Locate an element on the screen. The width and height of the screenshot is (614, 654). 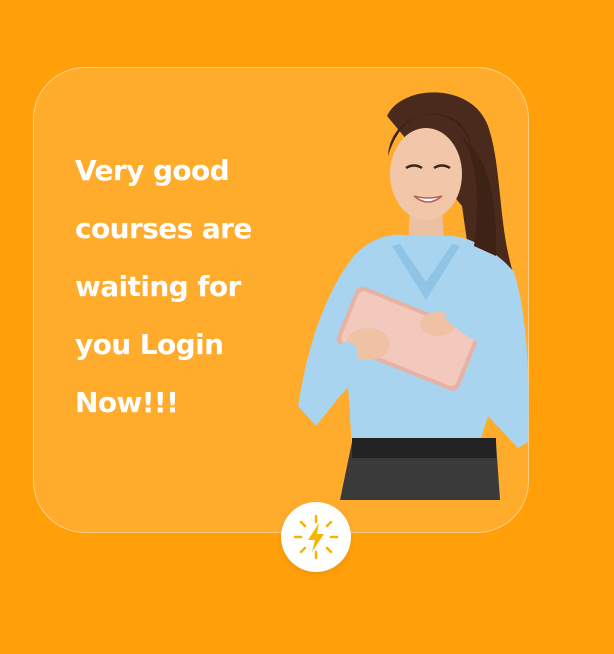
headline-line-5: Now!!! is located at coordinates (127, 402).